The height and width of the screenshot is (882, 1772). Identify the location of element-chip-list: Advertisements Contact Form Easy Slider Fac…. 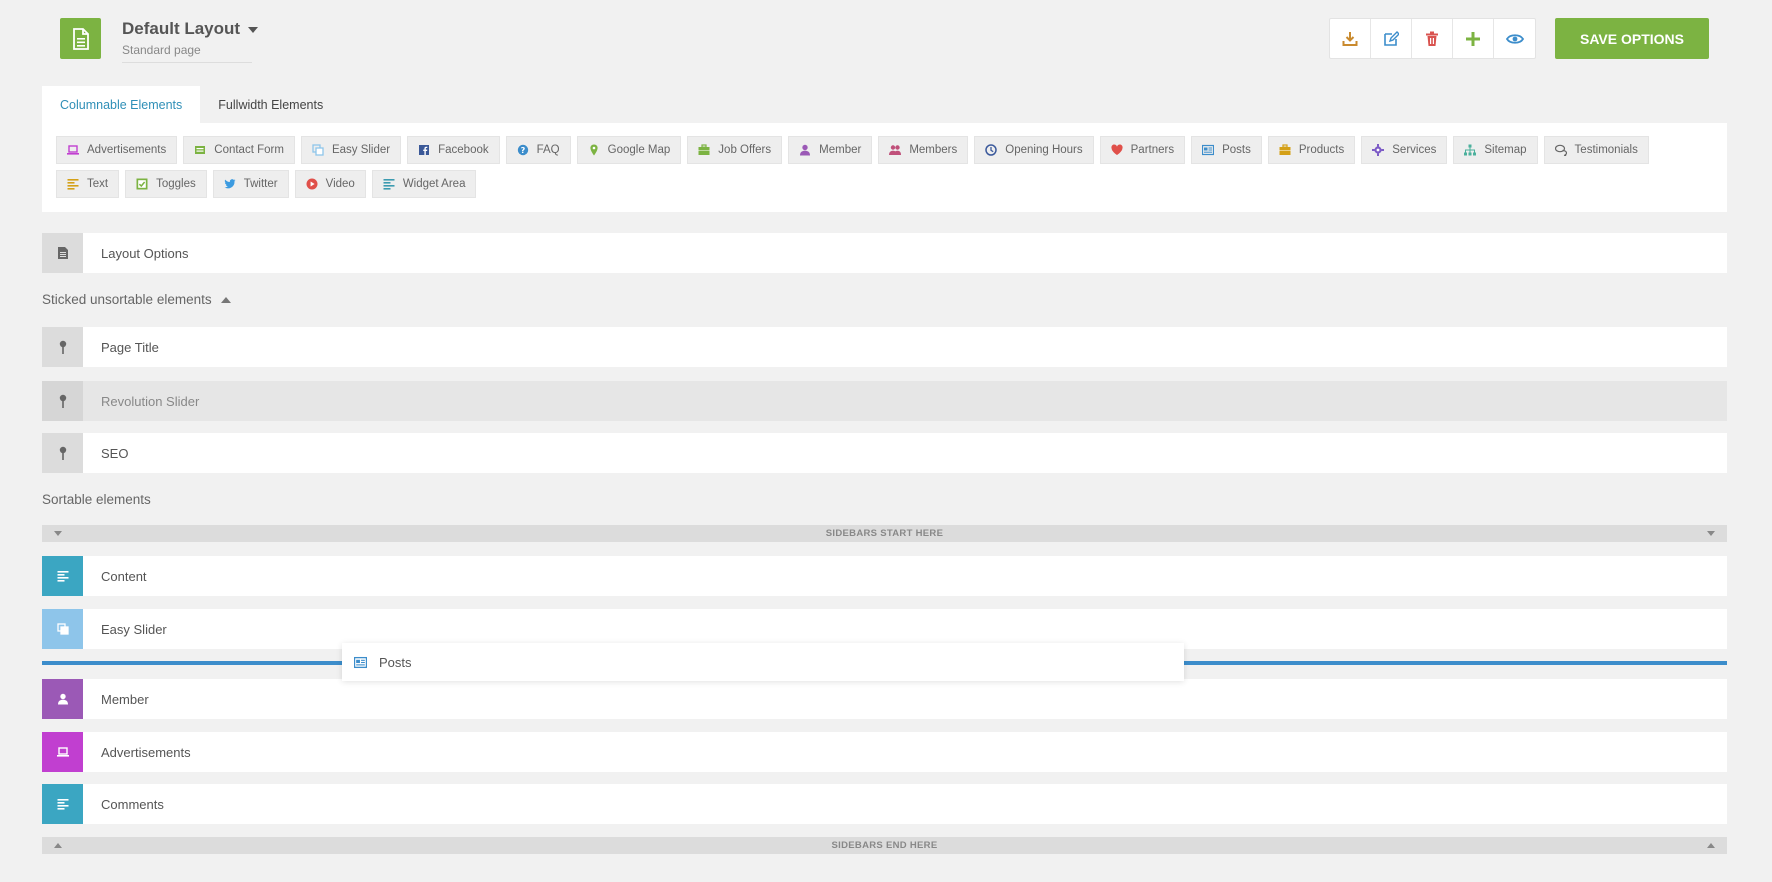
(886, 167).